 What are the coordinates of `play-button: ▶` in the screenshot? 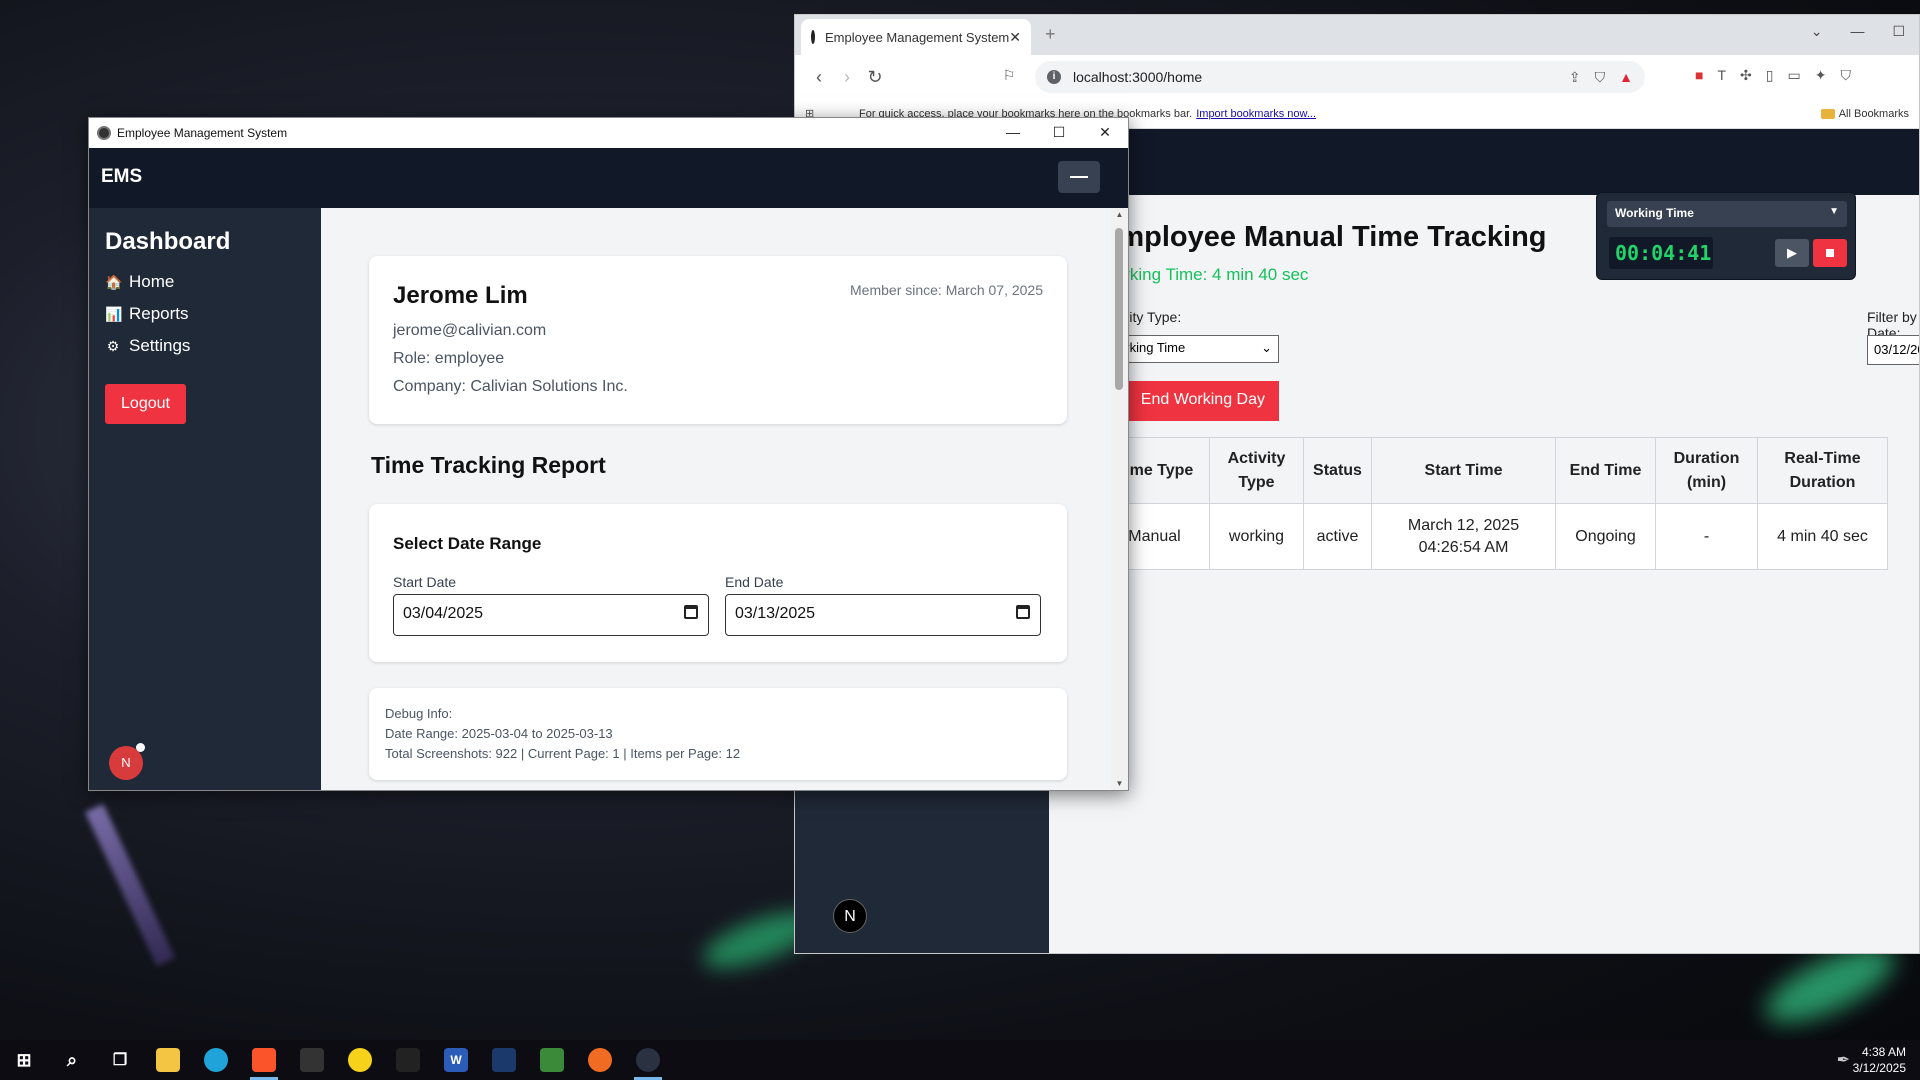 It's located at (1792, 253).